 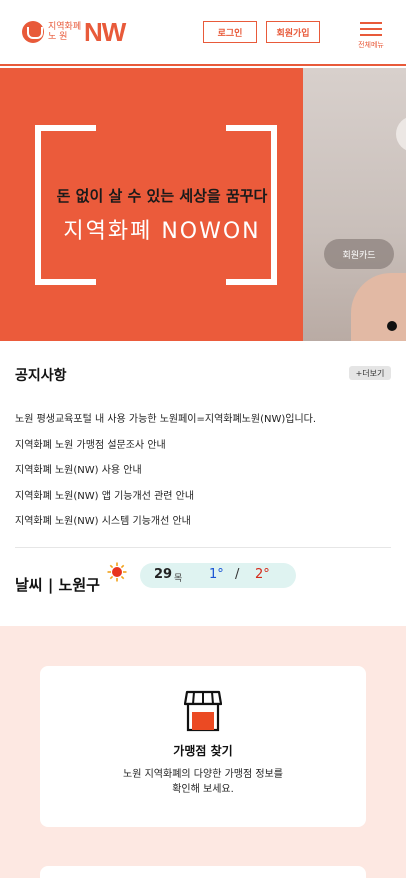 I want to click on member-card-chip: 회원카드, so click(x=359, y=254).